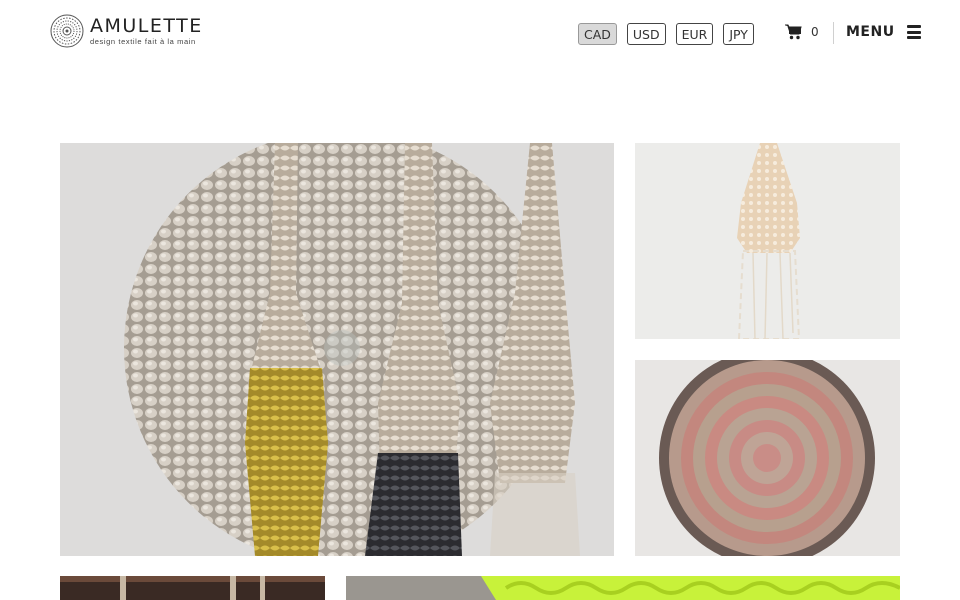 The height and width of the screenshot is (600, 960). What do you see at coordinates (793, 32) in the screenshot?
I see `cart-icon` at bounding box center [793, 32].